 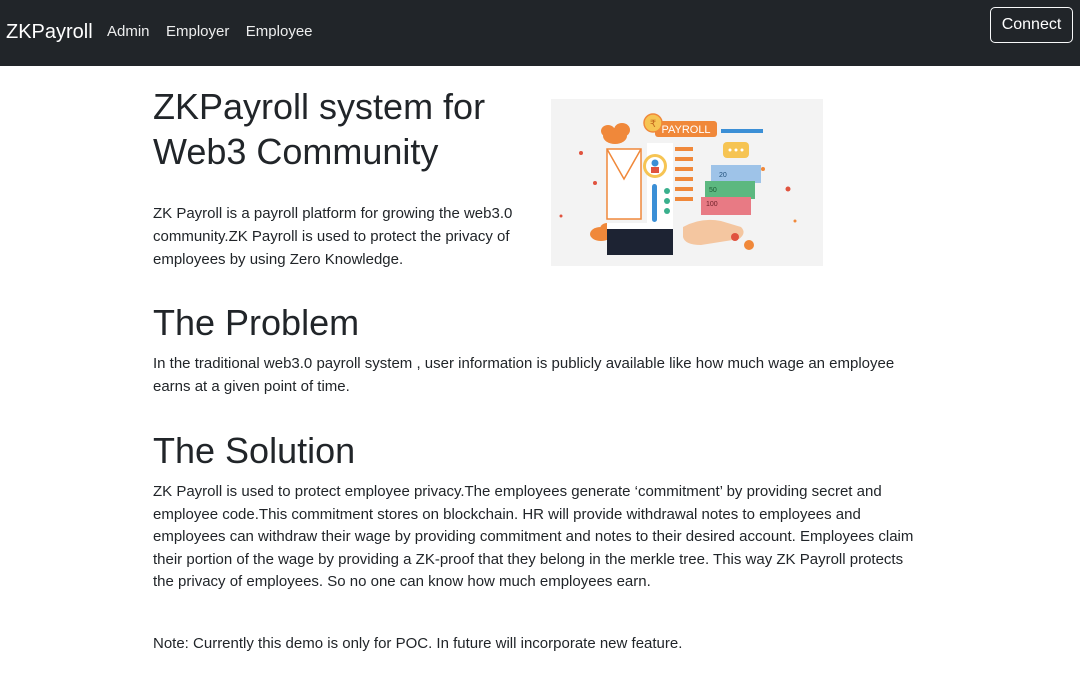 I want to click on solution-heading: The Solution, so click(x=254, y=450).